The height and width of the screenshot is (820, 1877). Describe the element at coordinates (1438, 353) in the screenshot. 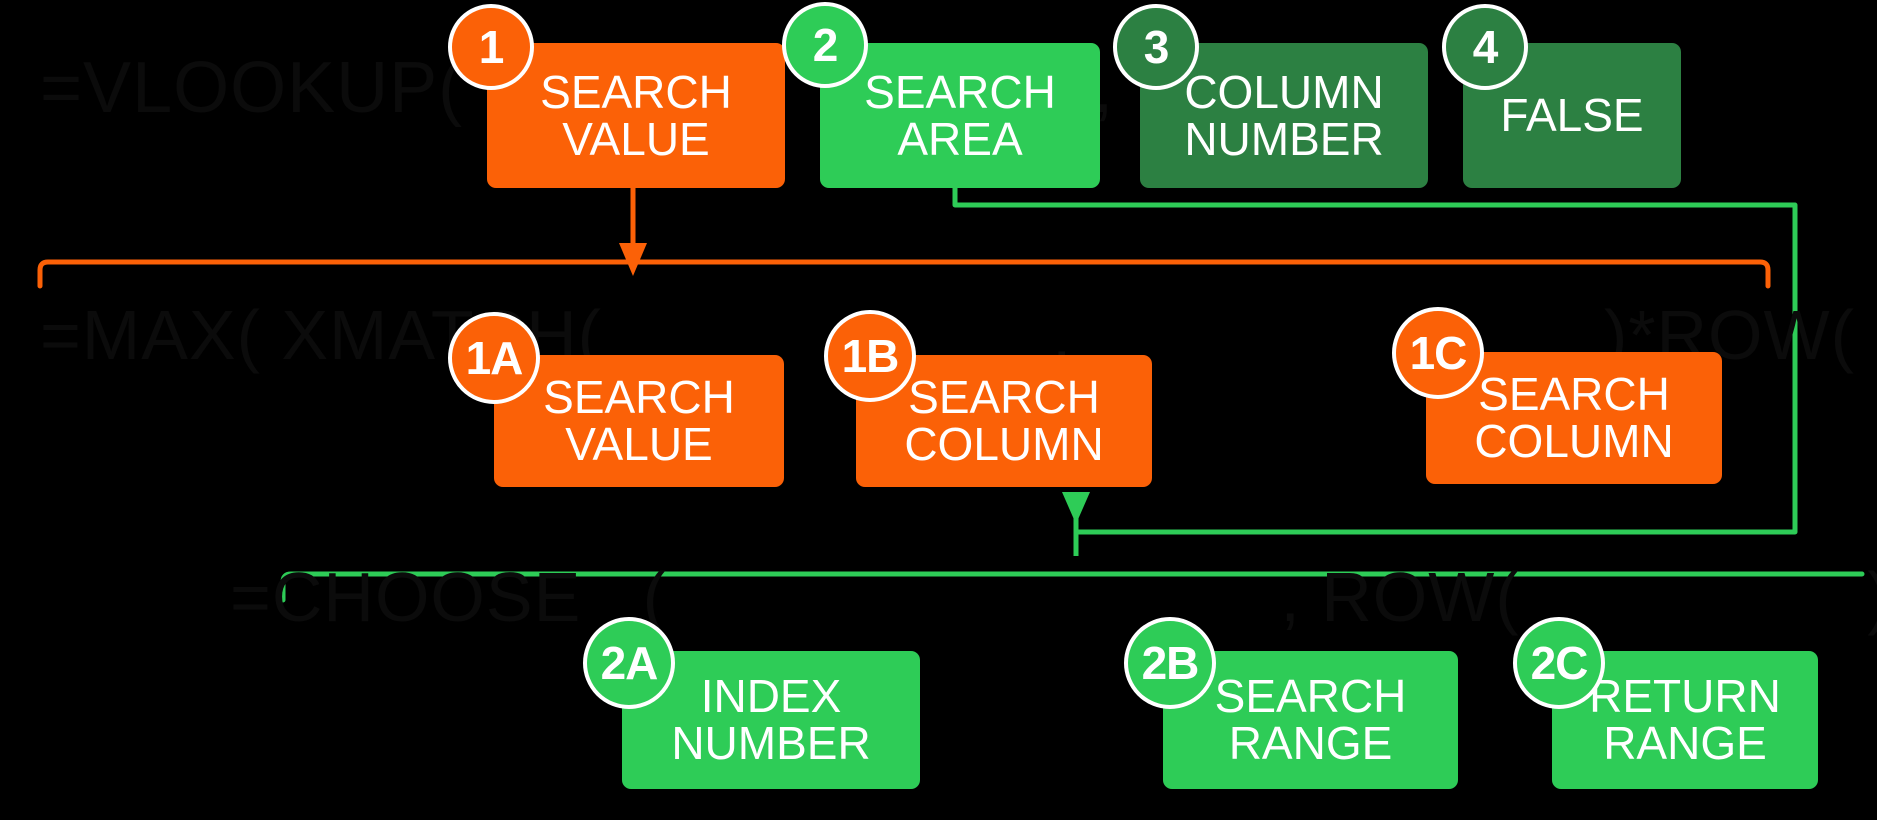

I see `badge-1c: 1C` at that location.